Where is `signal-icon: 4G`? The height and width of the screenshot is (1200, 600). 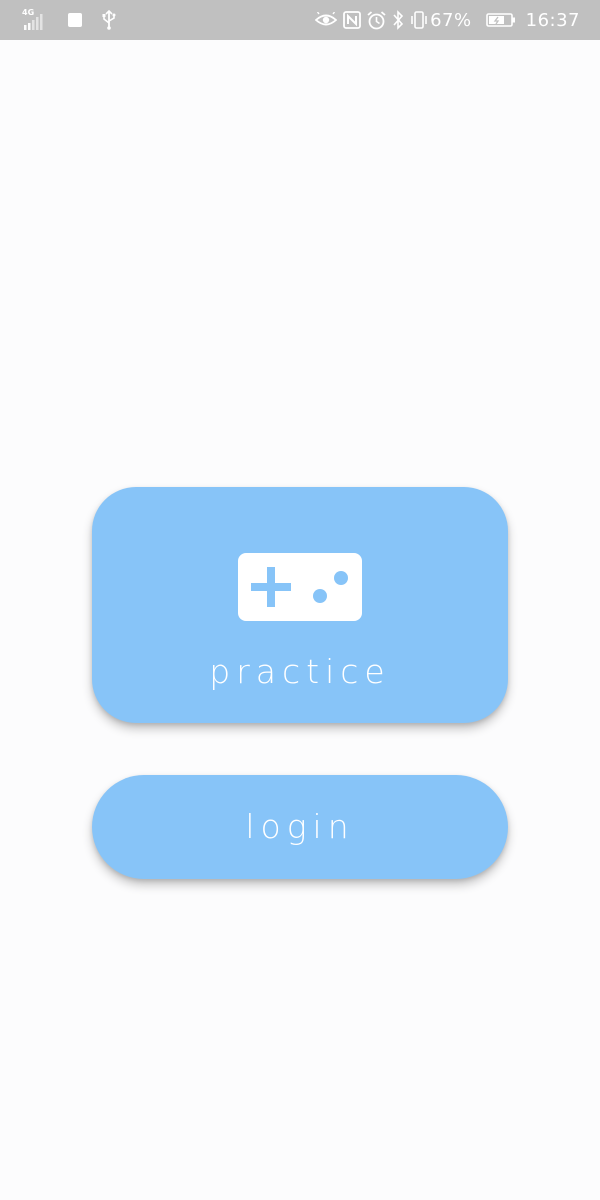
signal-icon: 4G is located at coordinates (38, 20).